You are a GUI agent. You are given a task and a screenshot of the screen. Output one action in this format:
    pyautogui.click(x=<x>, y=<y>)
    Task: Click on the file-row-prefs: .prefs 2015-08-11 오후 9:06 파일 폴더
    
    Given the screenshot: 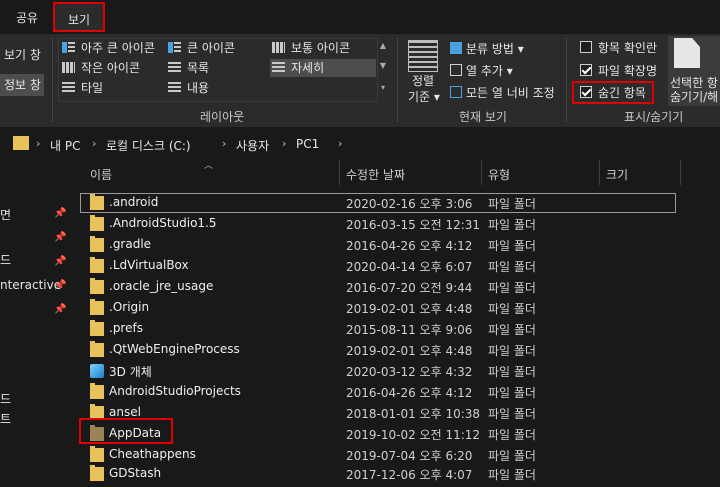 What is the action you would take?
    pyautogui.click(x=379, y=329)
    